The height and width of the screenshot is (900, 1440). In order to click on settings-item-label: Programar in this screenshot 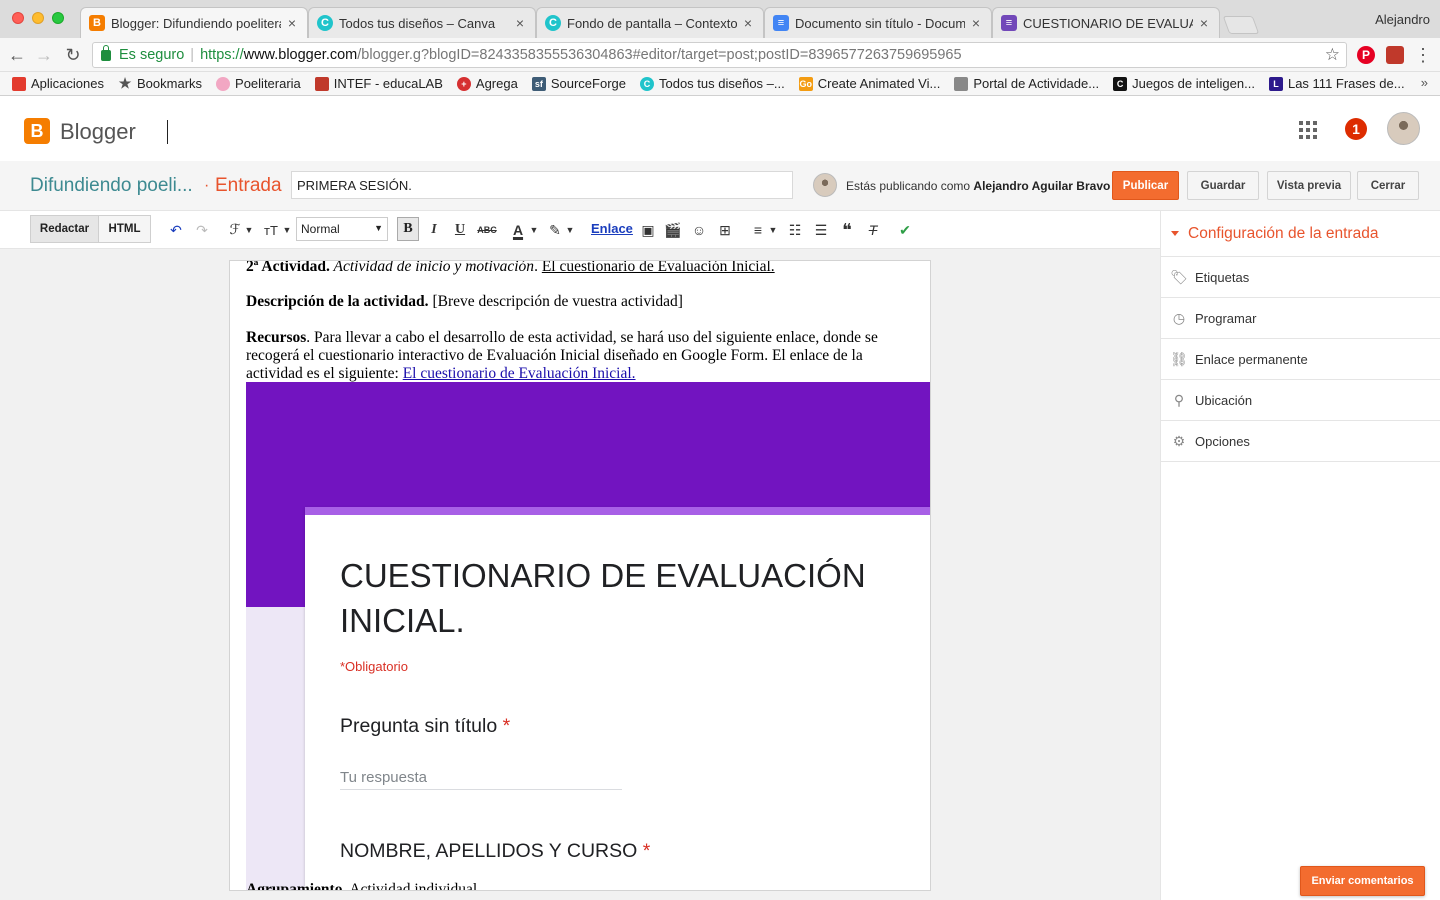, I will do `click(1226, 318)`.